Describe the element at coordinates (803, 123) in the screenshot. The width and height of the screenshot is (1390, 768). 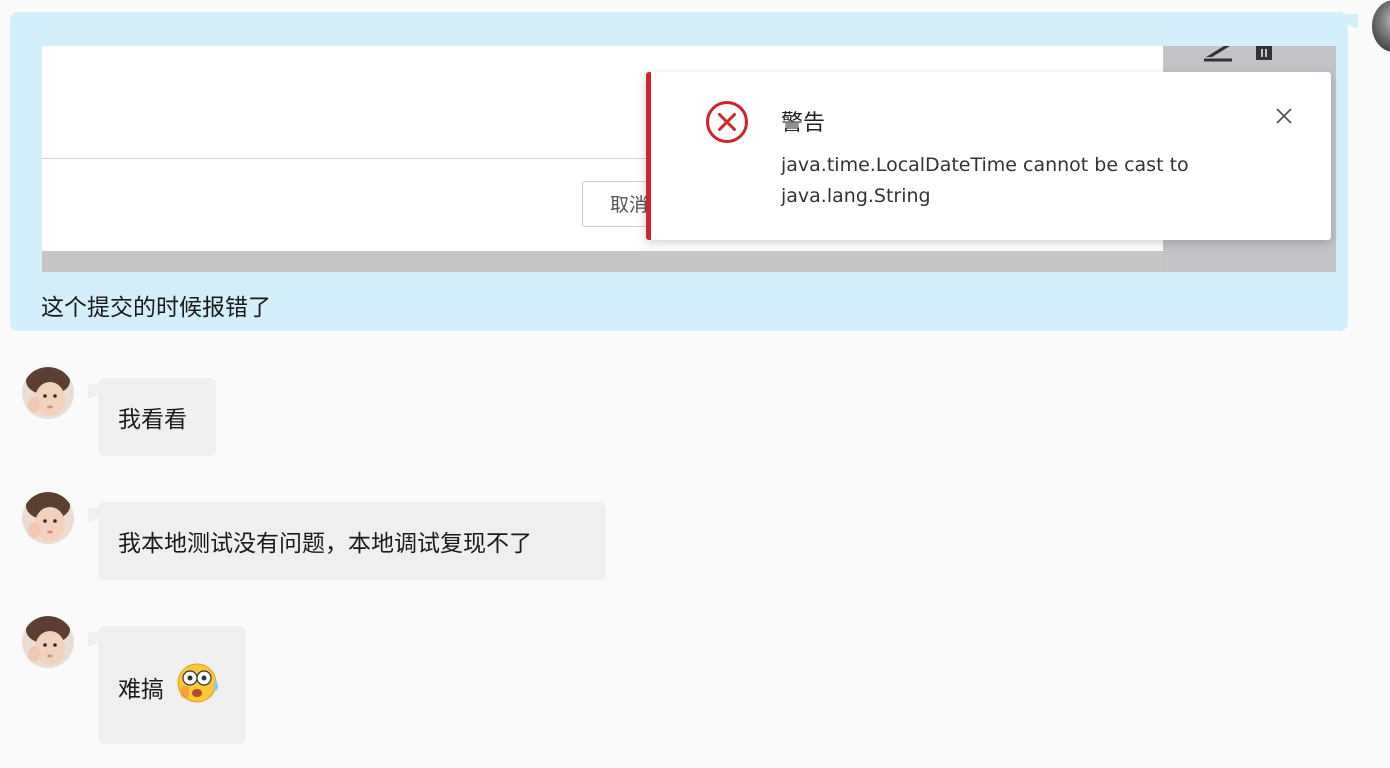
I see `toast-title: 警告` at that location.